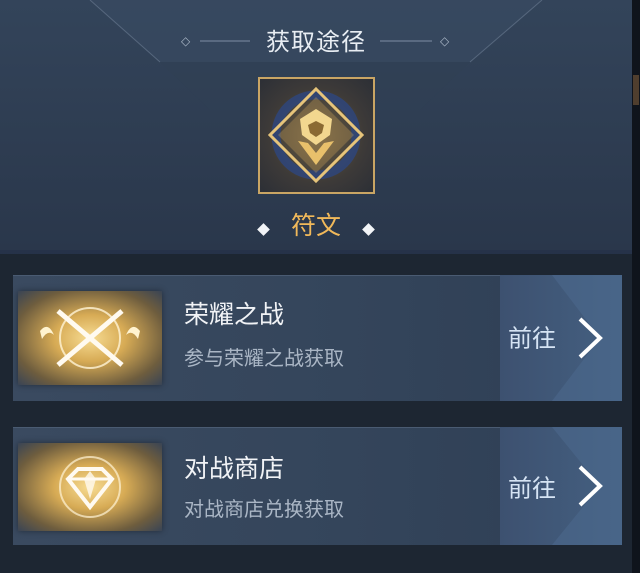  I want to click on item-name-row: 符文, so click(316, 226).